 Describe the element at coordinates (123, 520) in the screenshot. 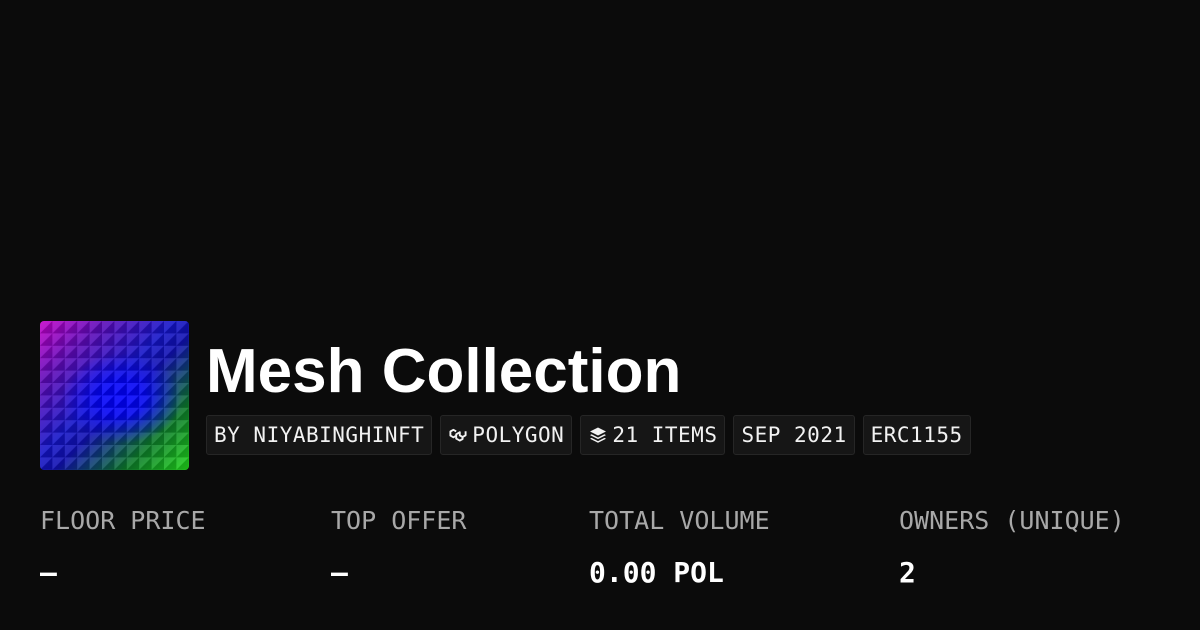

I see `floor-price-label: FLOOR PRICE` at that location.